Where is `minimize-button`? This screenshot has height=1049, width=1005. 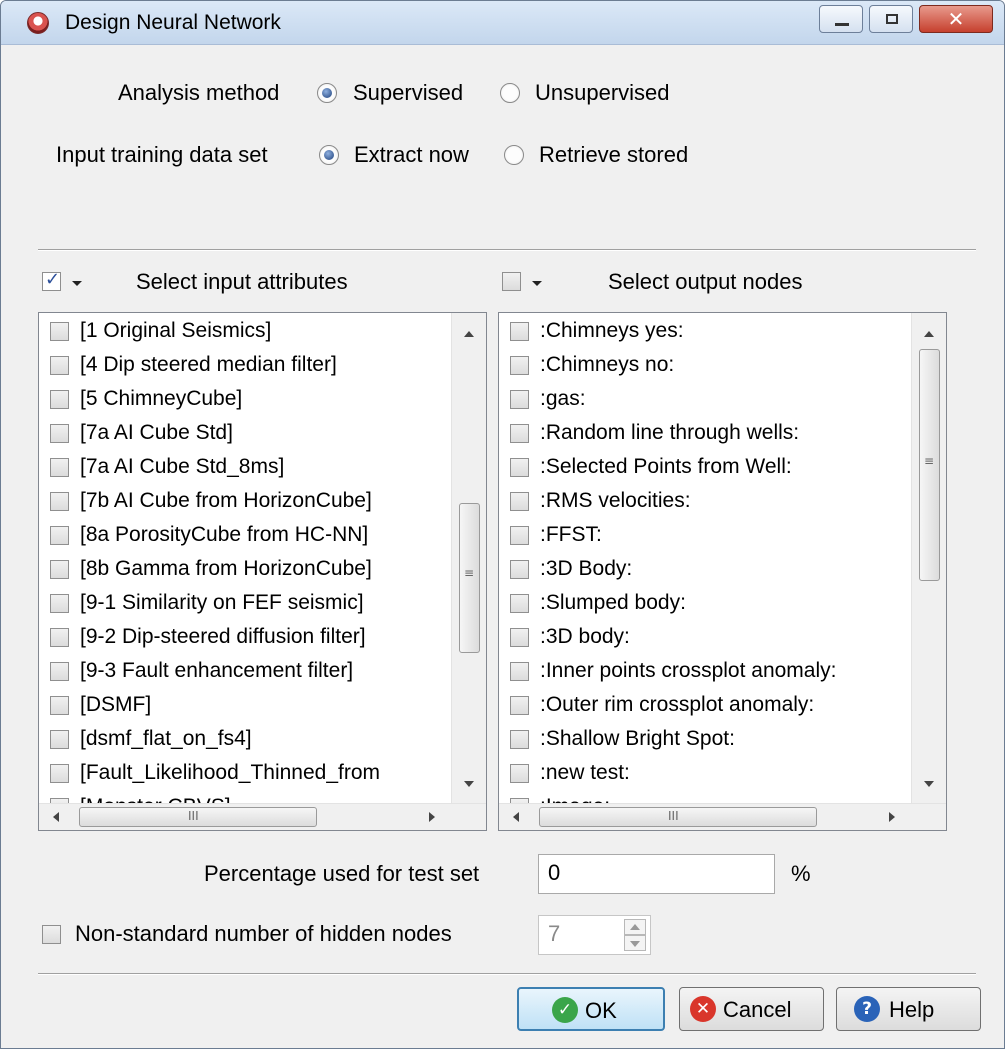 minimize-button is located at coordinates (841, 19).